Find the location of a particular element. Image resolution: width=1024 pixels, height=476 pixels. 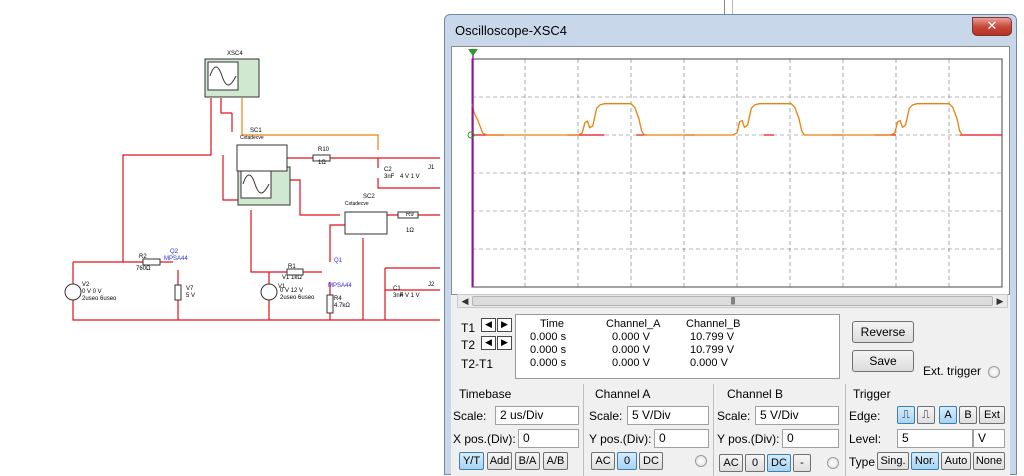

trigger-normal-button: Nor. is located at coordinates (925, 461).